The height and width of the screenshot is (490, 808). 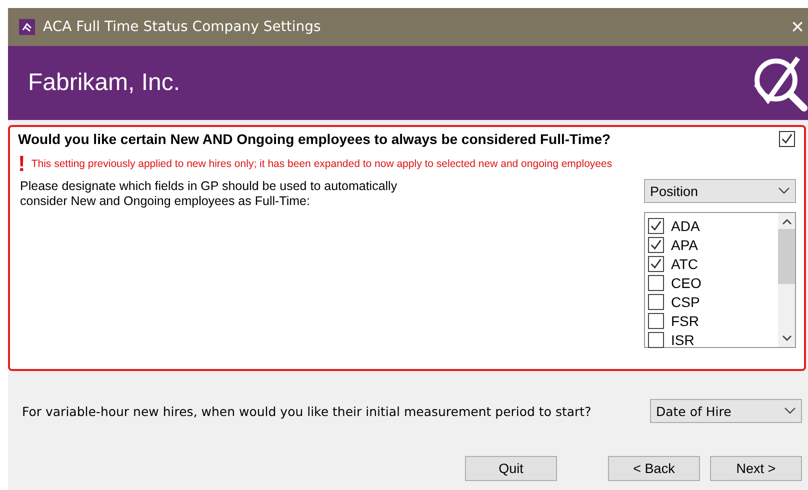 I want to click on dropdown: Position, so click(x=720, y=191).